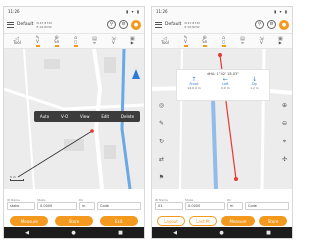 This screenshot has width=320, height=243. Describe the element at coordinates (203, 221) in the screenshot. I see `last-point-button: Last Pt` at that location.